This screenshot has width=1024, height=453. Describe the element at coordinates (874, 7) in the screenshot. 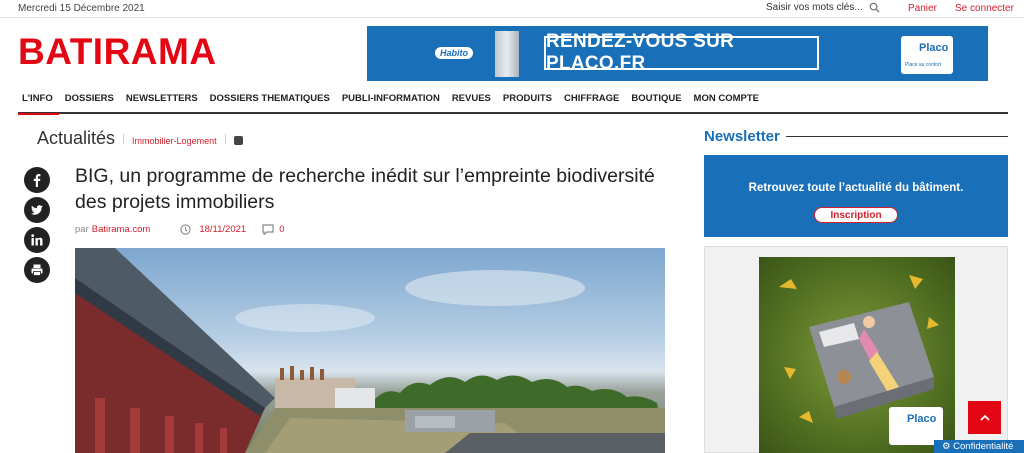

I see `search-icon` at that location.